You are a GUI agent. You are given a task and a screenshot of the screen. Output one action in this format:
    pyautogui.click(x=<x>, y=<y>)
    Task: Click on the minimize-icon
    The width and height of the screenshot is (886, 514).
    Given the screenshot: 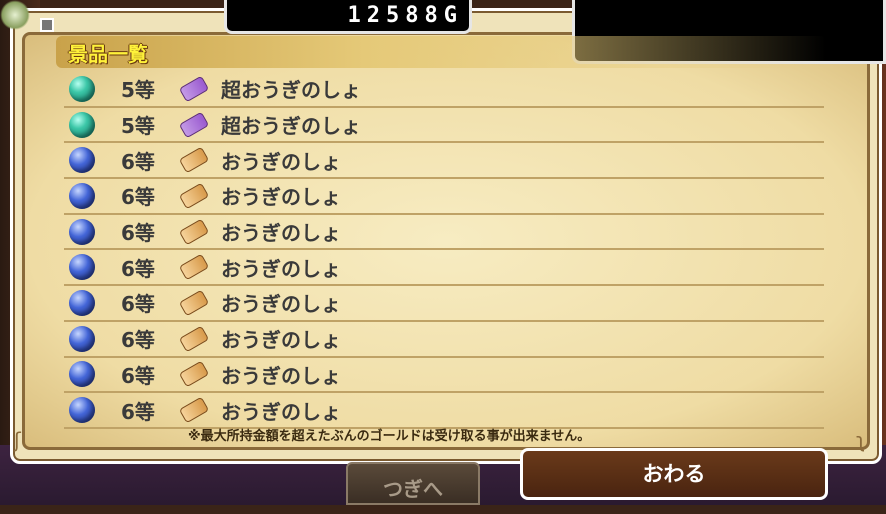 What is the action you would take?
    pyautogui.click(x=47, y=25)
    